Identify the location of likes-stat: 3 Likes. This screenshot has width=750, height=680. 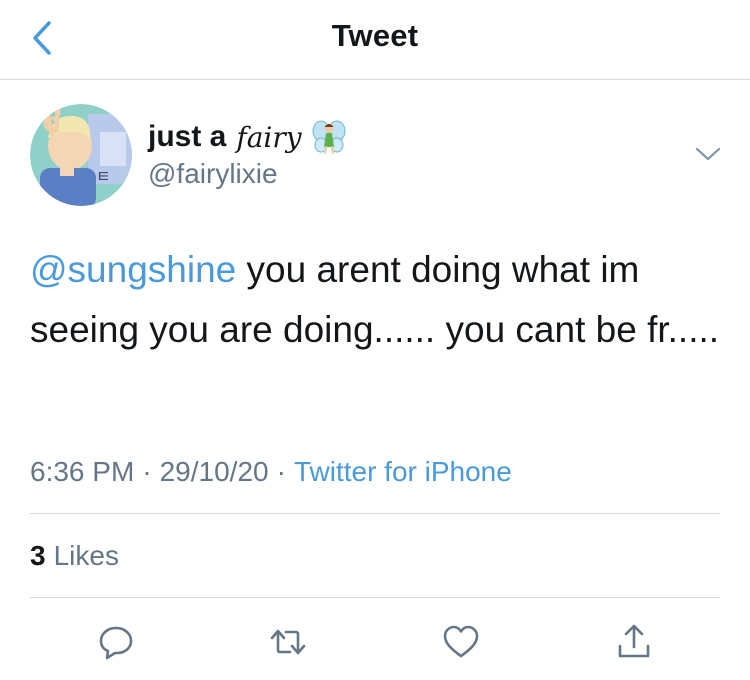
(74, 556).